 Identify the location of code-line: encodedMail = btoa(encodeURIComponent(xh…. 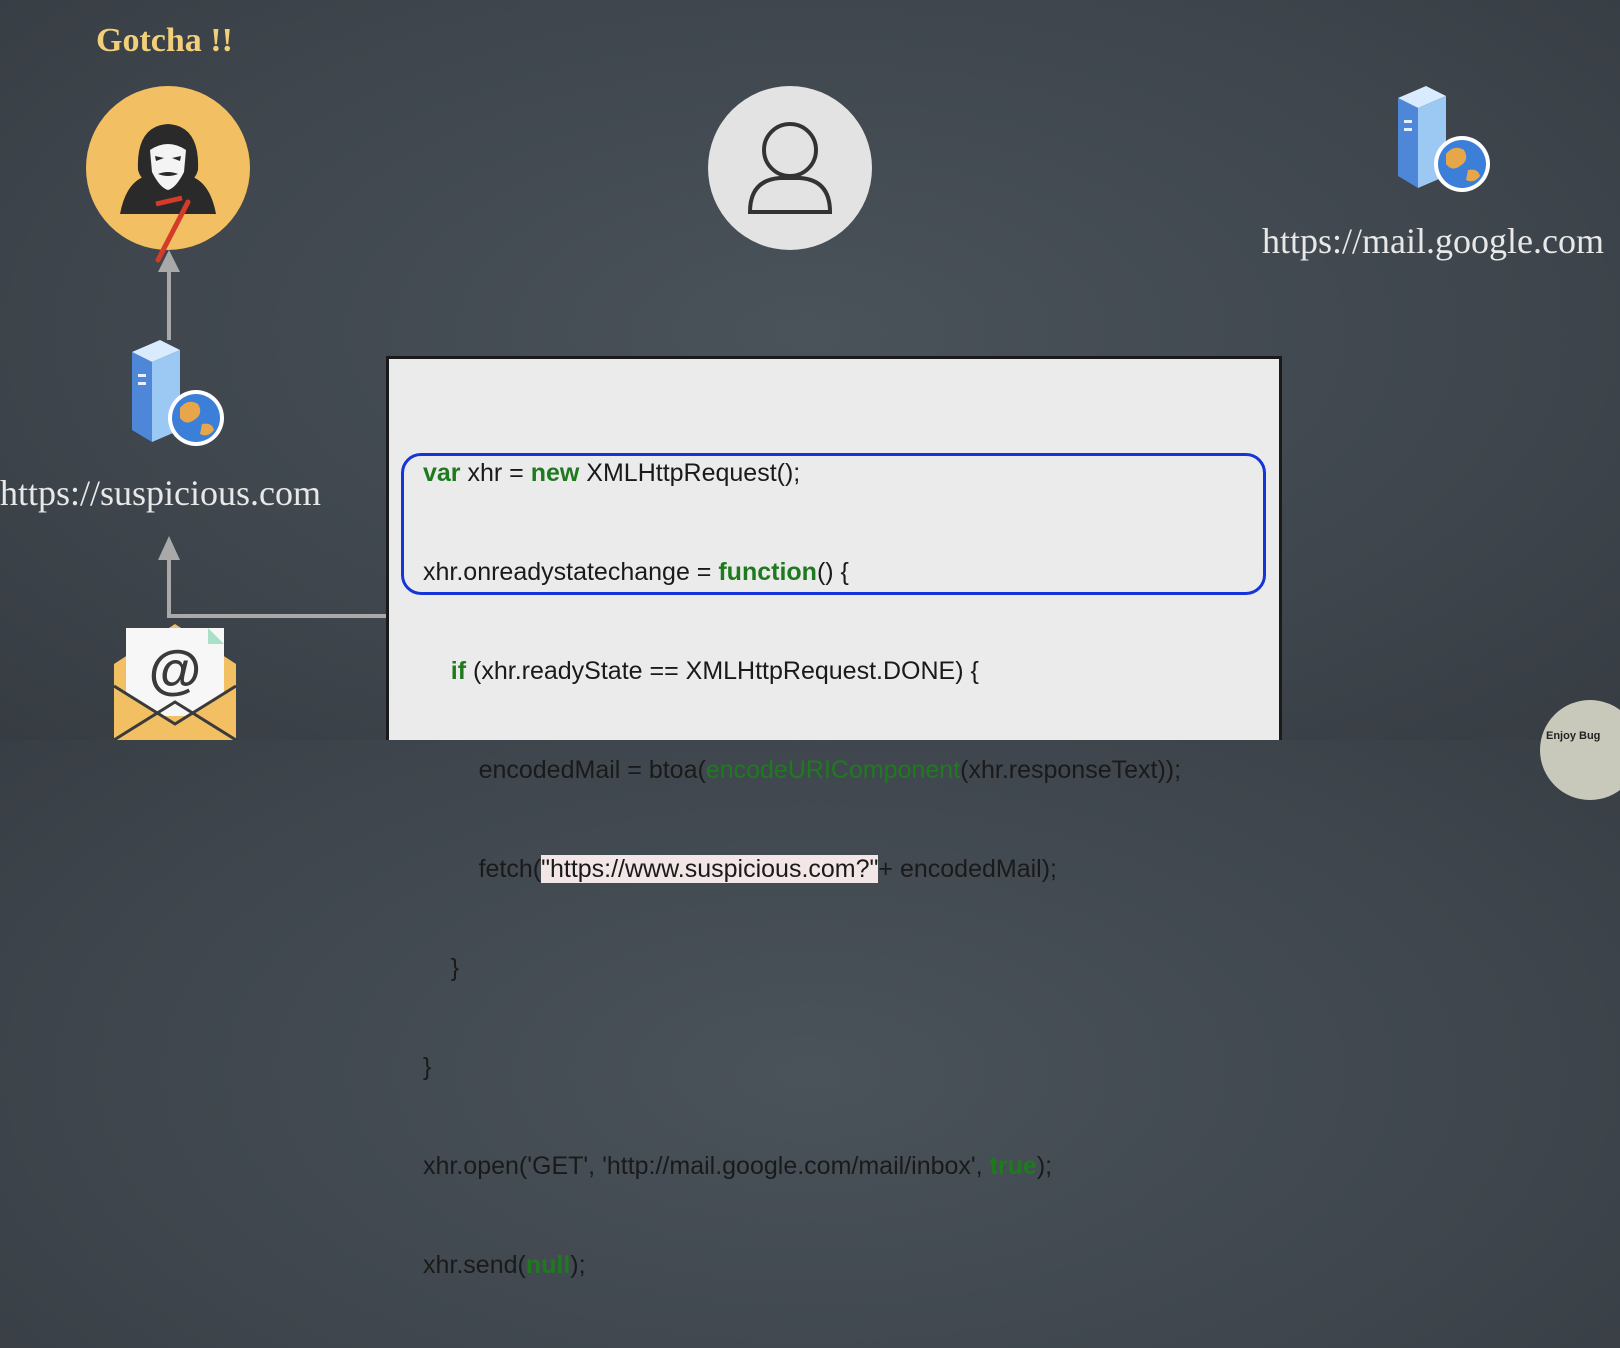
(802, 770).